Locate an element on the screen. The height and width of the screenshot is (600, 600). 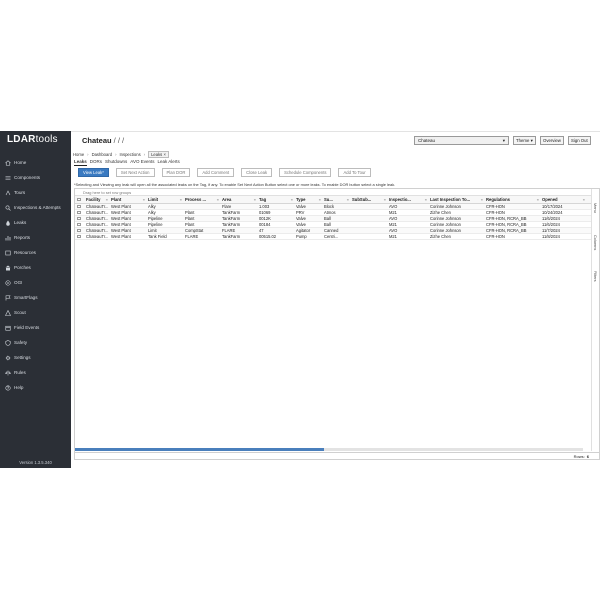
view-leak-button: View Leak* is located at coordinates (93, 172).